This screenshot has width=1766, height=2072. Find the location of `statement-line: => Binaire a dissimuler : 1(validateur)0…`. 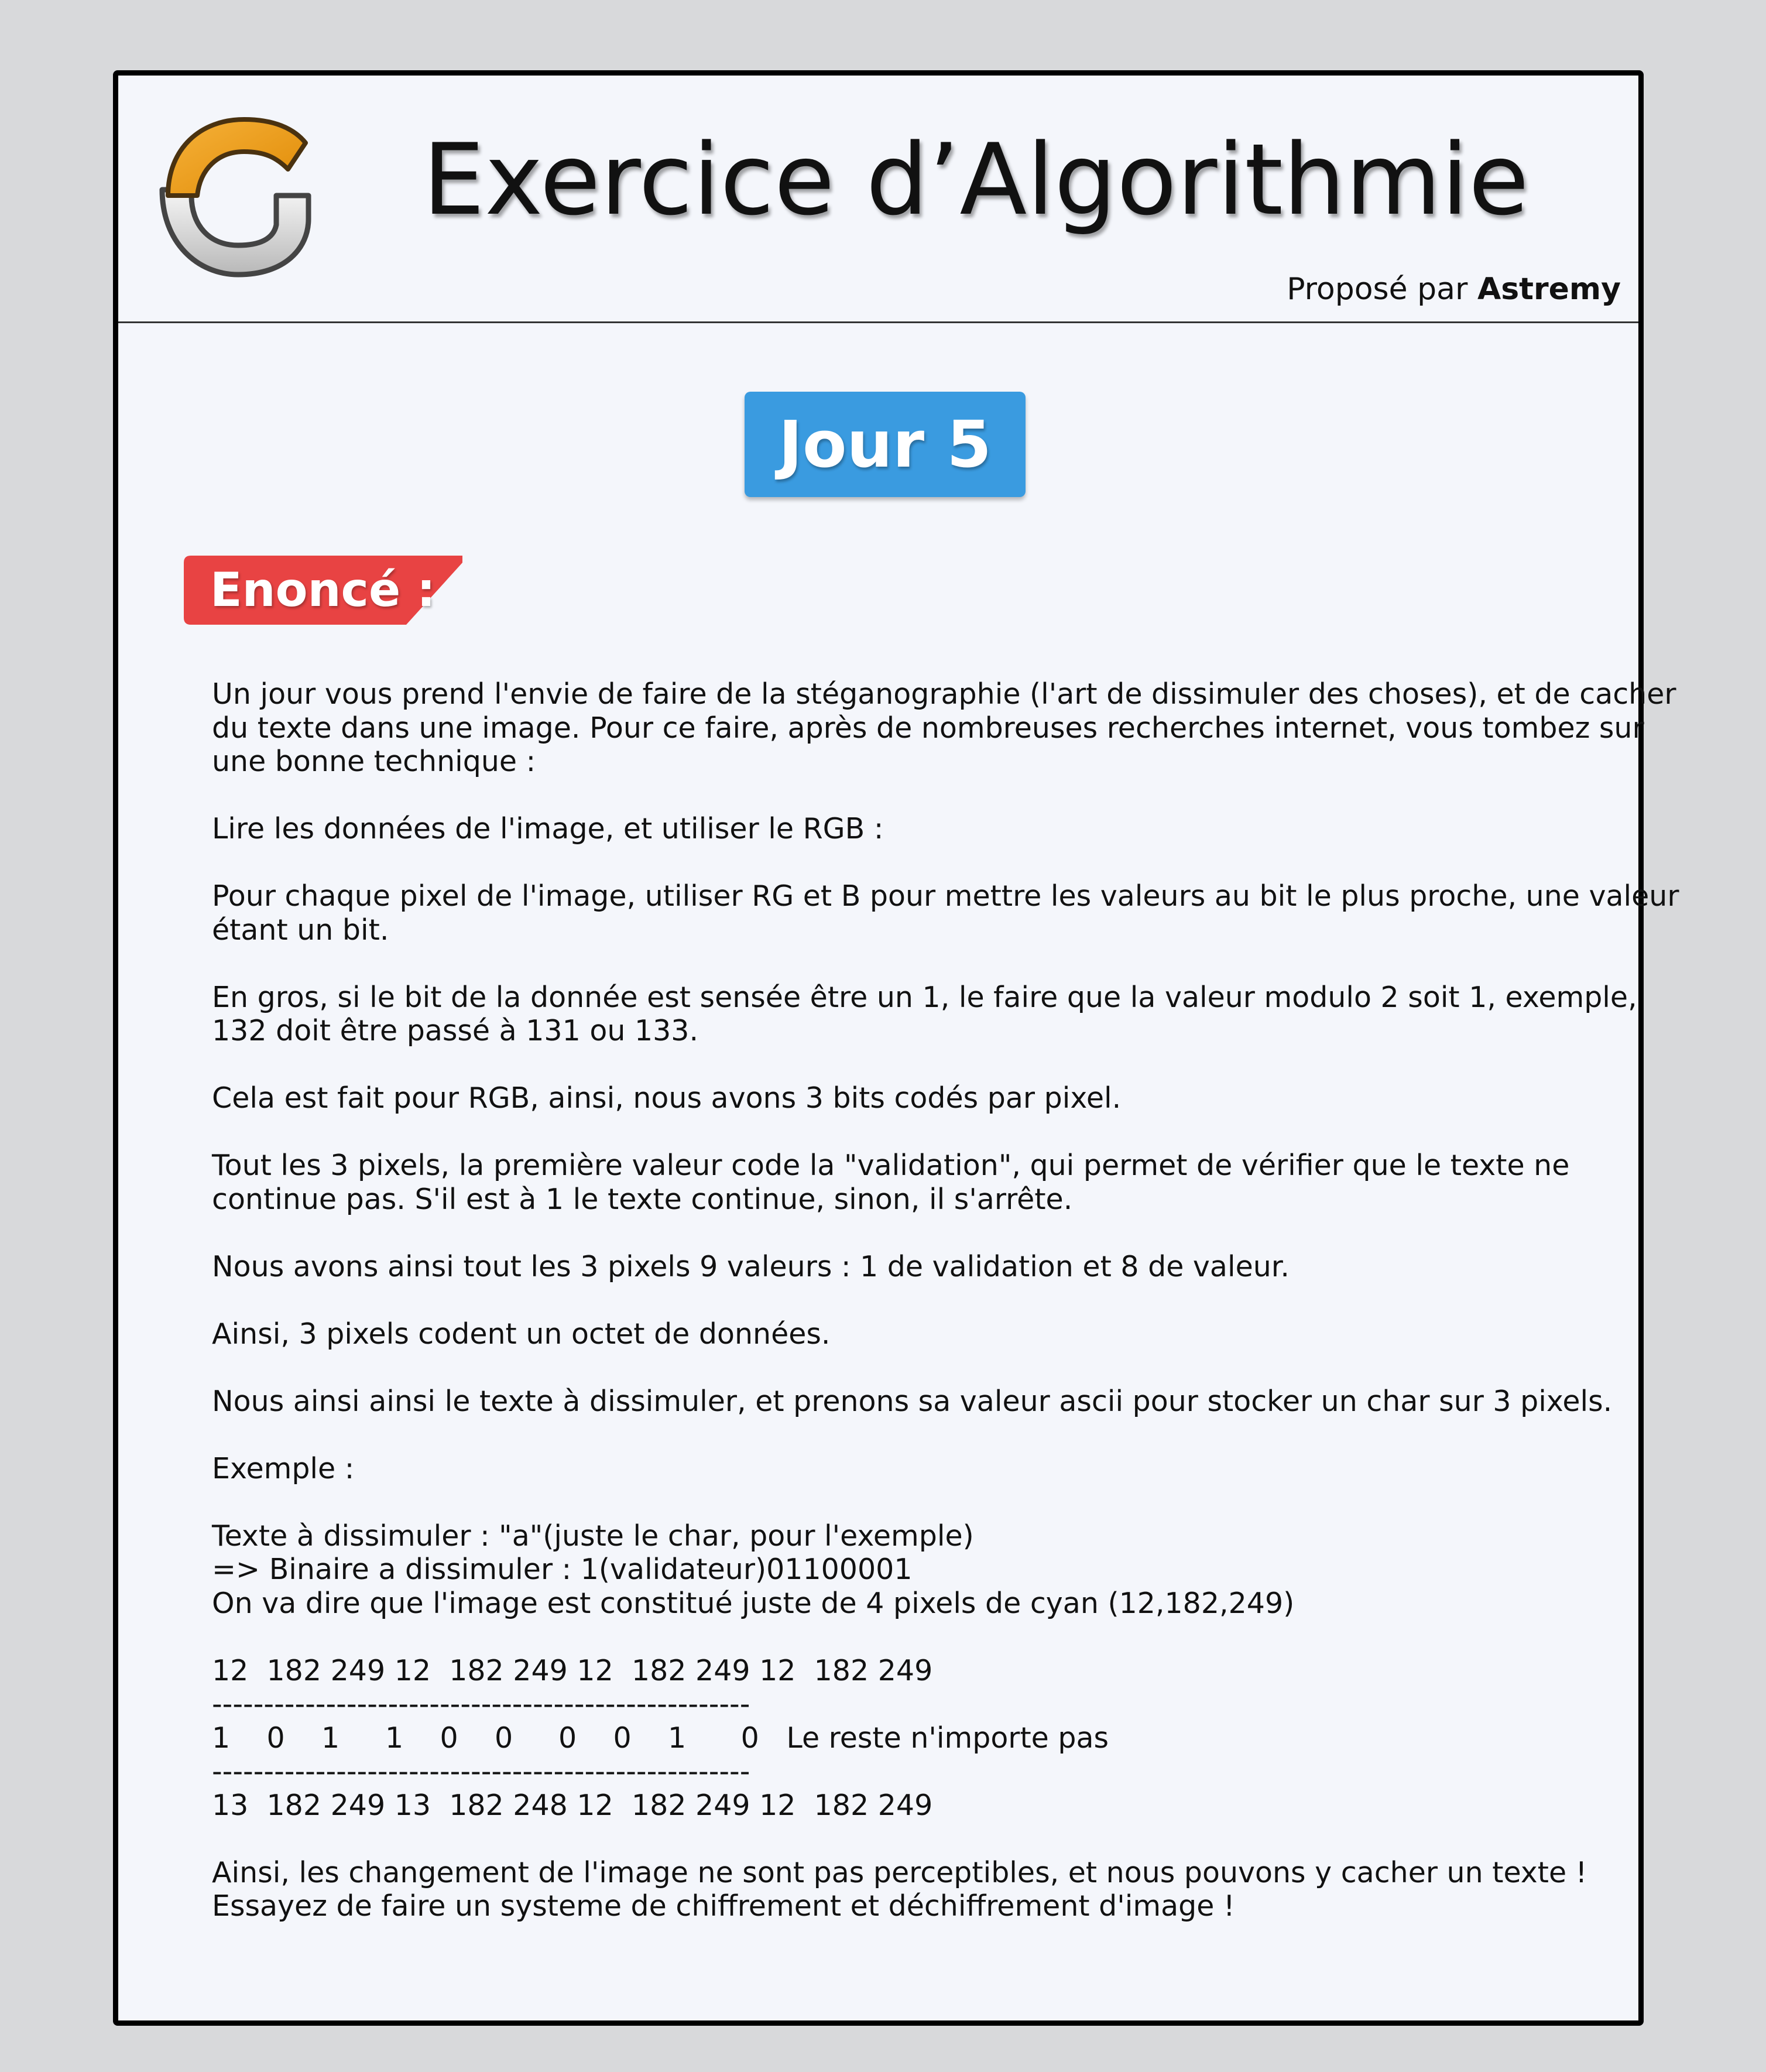

statement-line: => Binaire a dissimuler : 1(validateur)0… is located at coordinates (562, 1569).